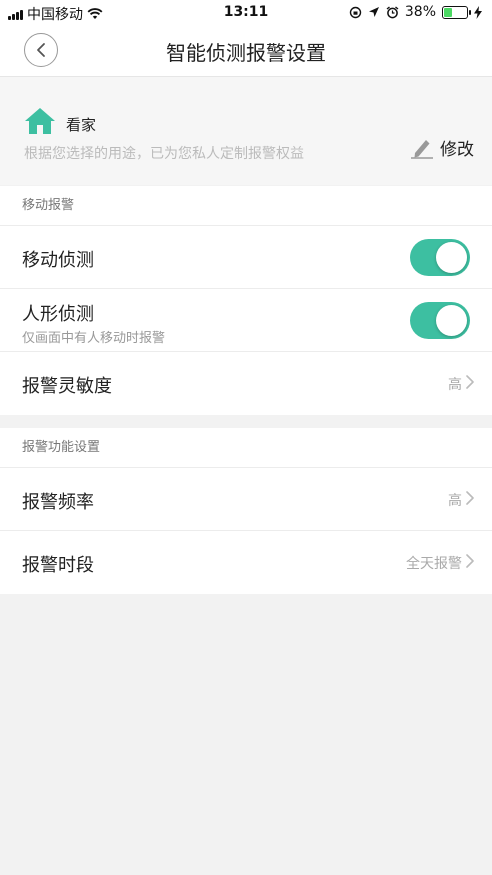 This screenshot has width=492, height=875. What do you see at coordinates (478, 12) in the screenshot?
I see `charging-icon` at bounding box center [478, 12].